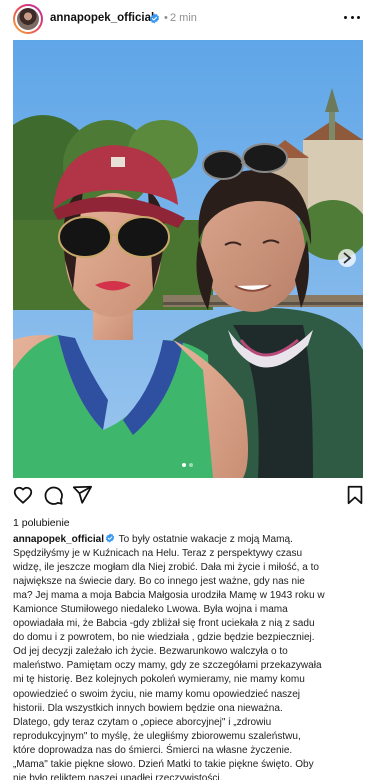  Describe the element at coordinates (102, 18) in the screenshot. I see `post-username: annapopek_official` at that location.